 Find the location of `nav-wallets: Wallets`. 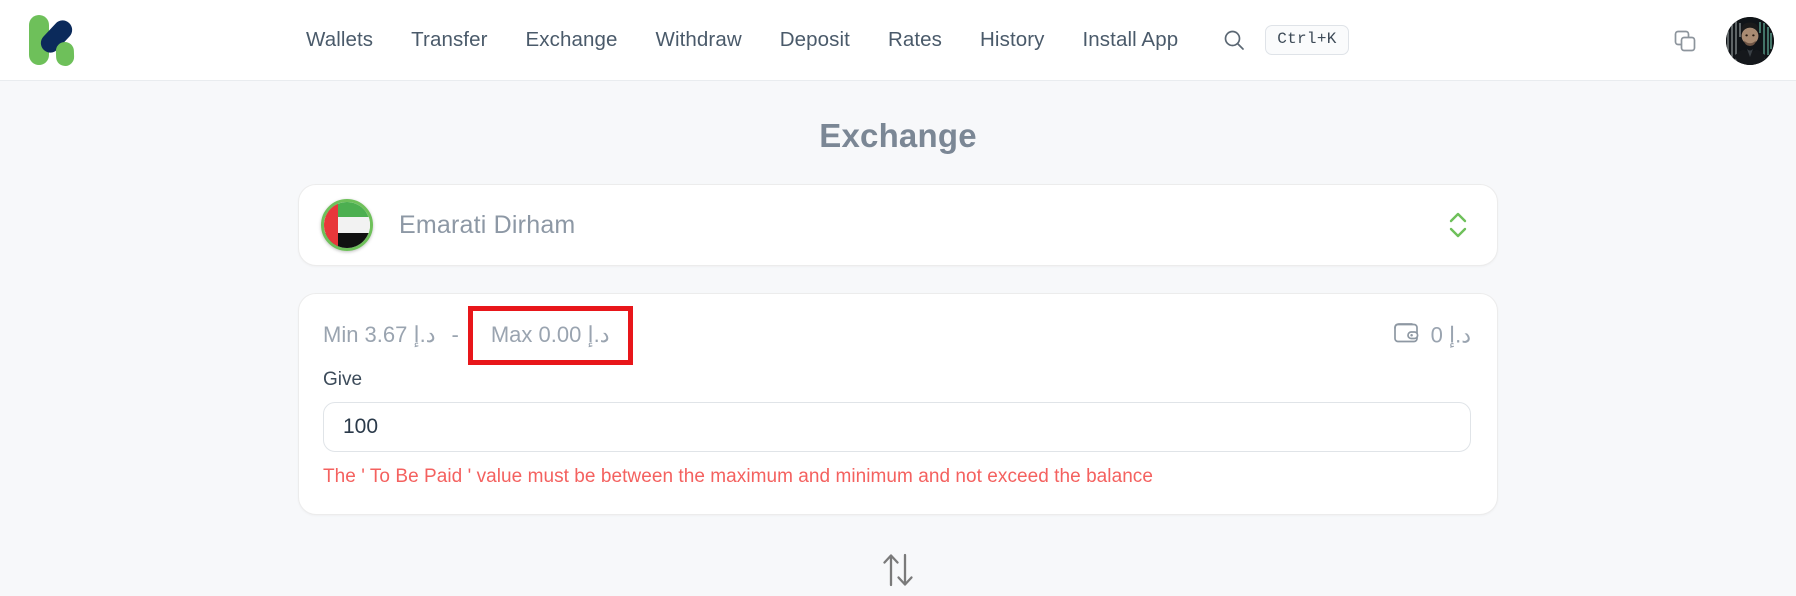

nav-wallets: Wallets is located at coordinates (339, 40).